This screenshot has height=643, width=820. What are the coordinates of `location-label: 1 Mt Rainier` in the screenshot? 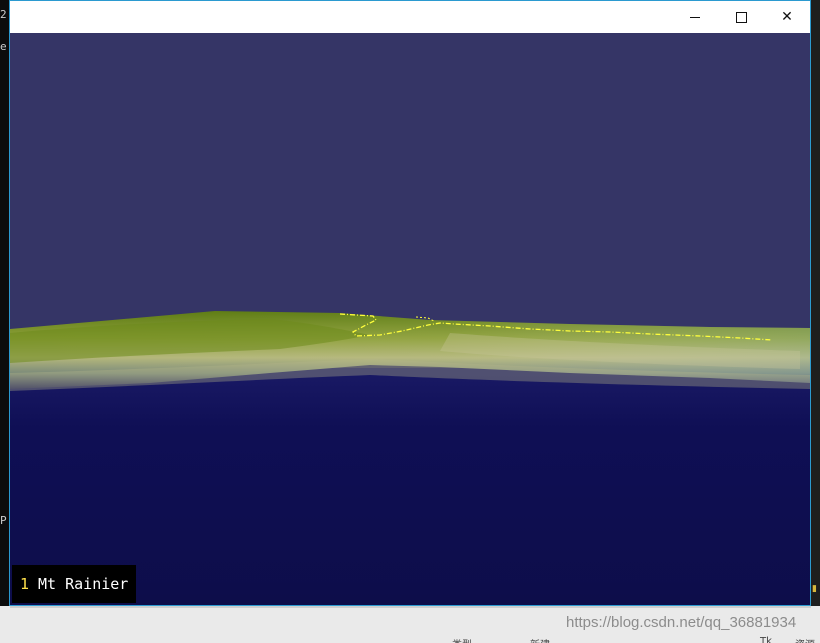 It's located at (74, 584).